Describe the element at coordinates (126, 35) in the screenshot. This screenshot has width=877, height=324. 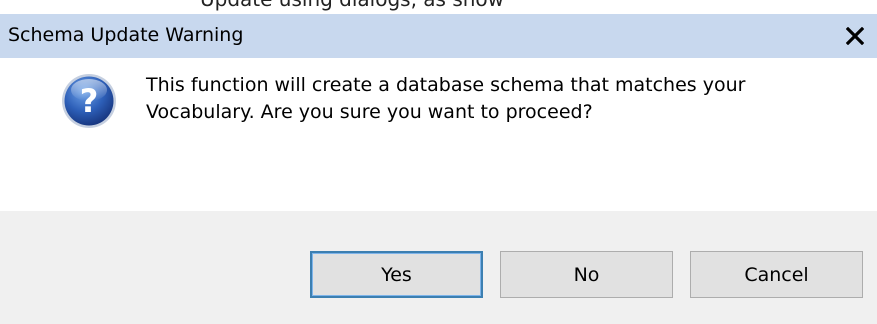
I see `dialog-title: Schema Update Warning` at that location.